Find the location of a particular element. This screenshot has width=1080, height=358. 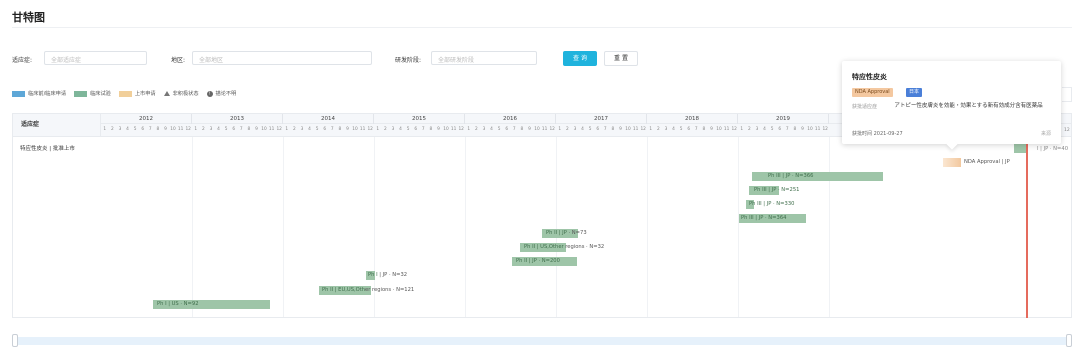

approval-date: 获批时间 2021-09-27 is located at coordinates (877, 134).